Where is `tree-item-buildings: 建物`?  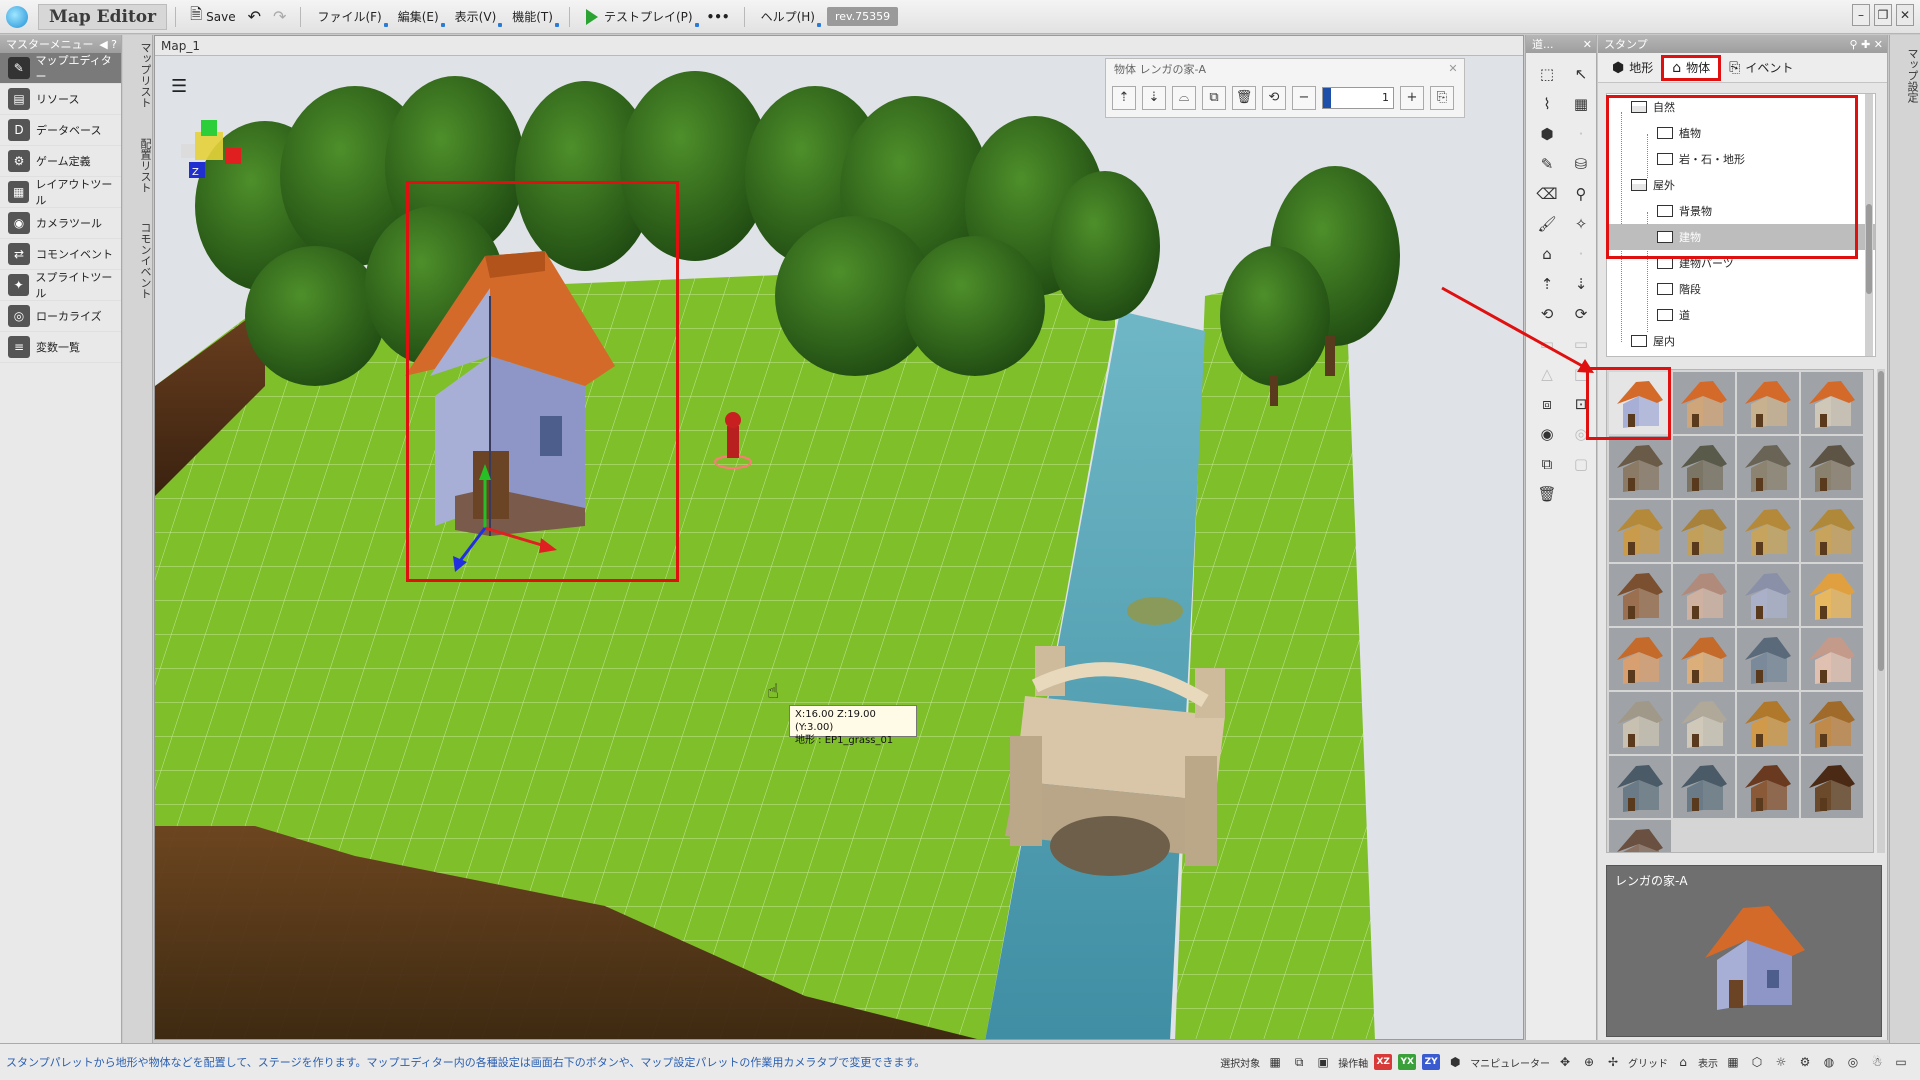 tree-item-buildings: 建物 is located at coordinates (1741, 237).